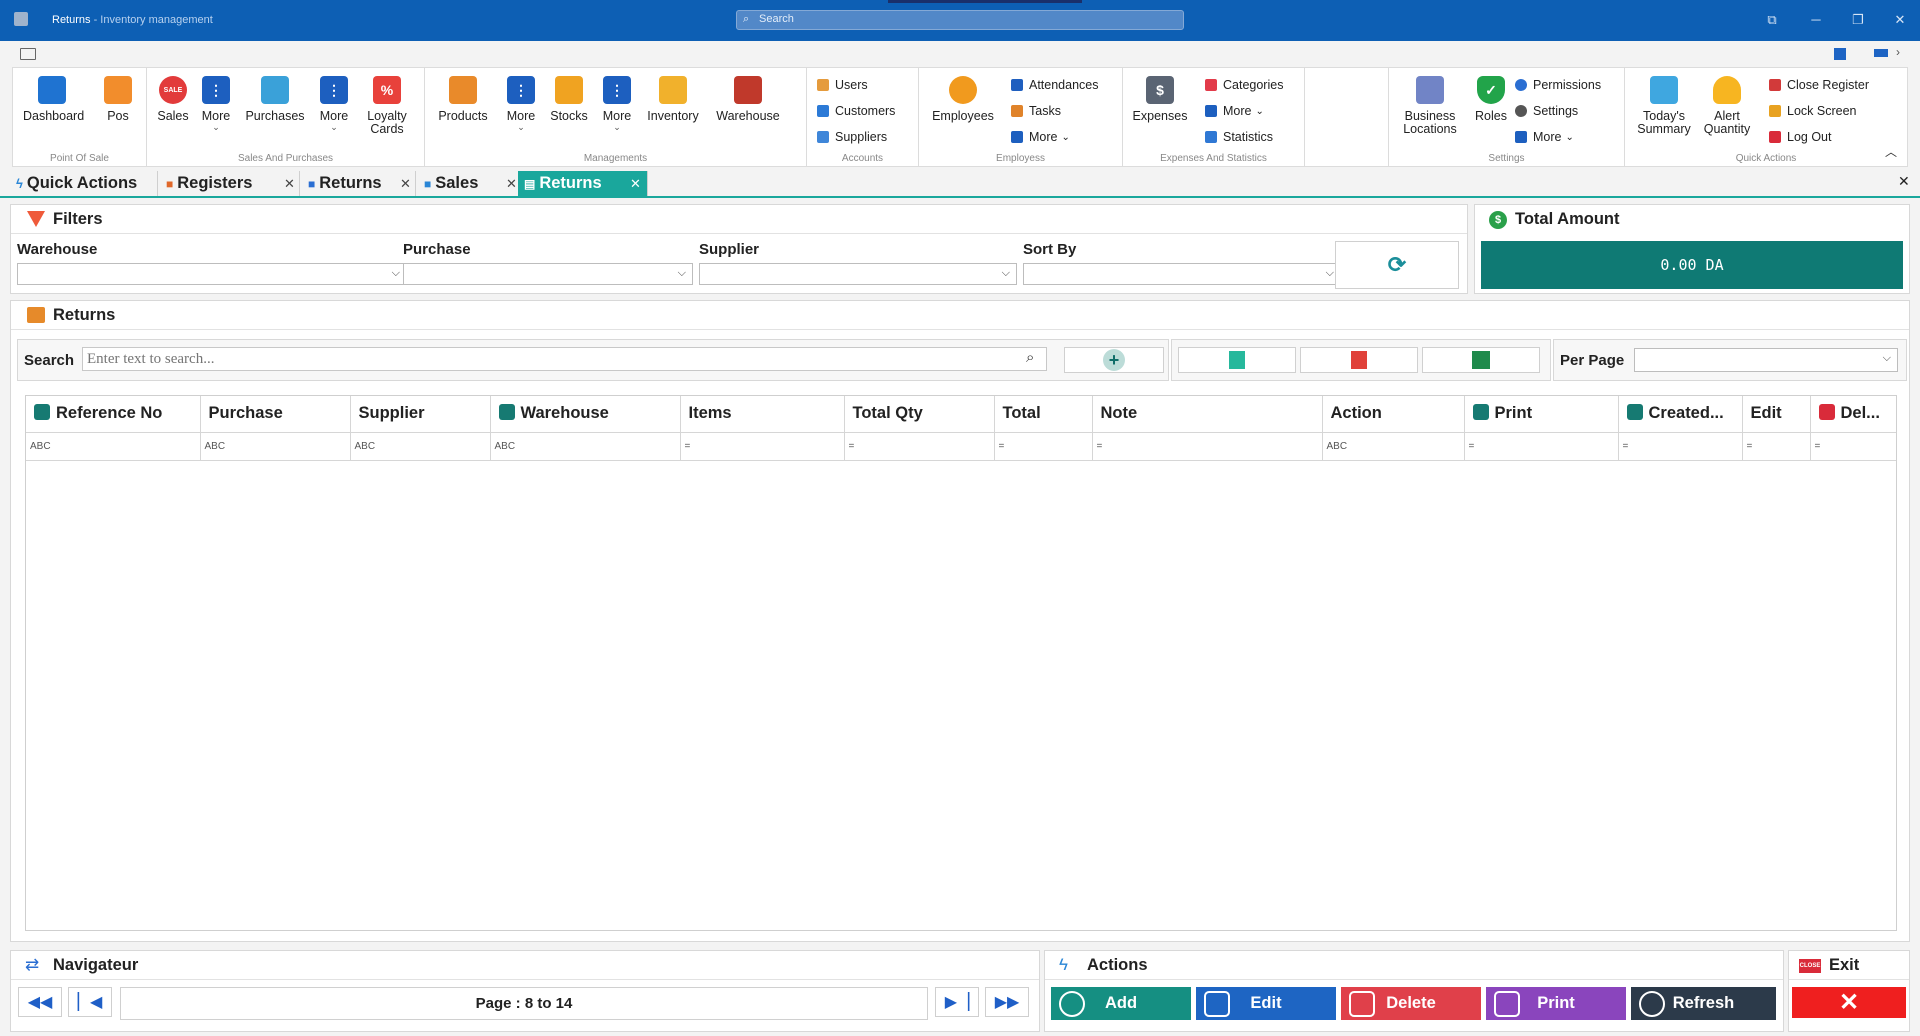  I want to click on more-sales-button: ⋮ More ⌄, so click(216, 104).